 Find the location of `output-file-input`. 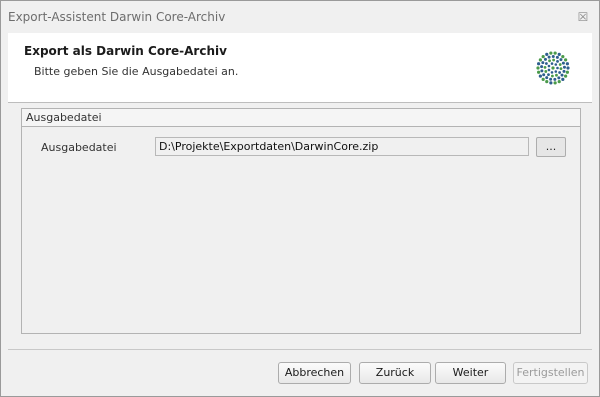

output-file-input is located at coordinates (342, 146).